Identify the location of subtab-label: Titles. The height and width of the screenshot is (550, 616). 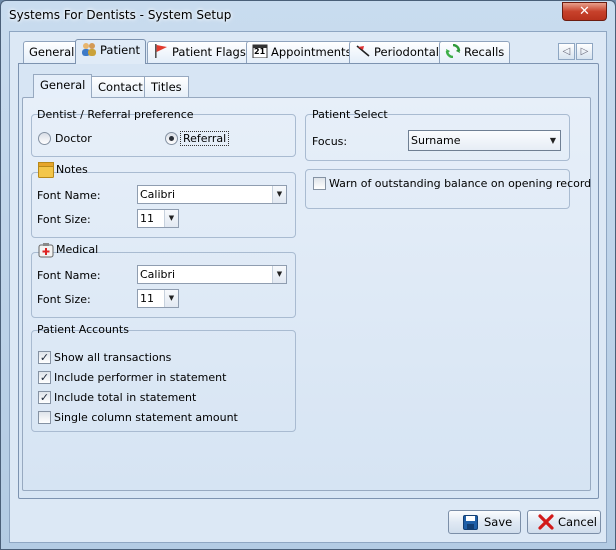
(166, 87).